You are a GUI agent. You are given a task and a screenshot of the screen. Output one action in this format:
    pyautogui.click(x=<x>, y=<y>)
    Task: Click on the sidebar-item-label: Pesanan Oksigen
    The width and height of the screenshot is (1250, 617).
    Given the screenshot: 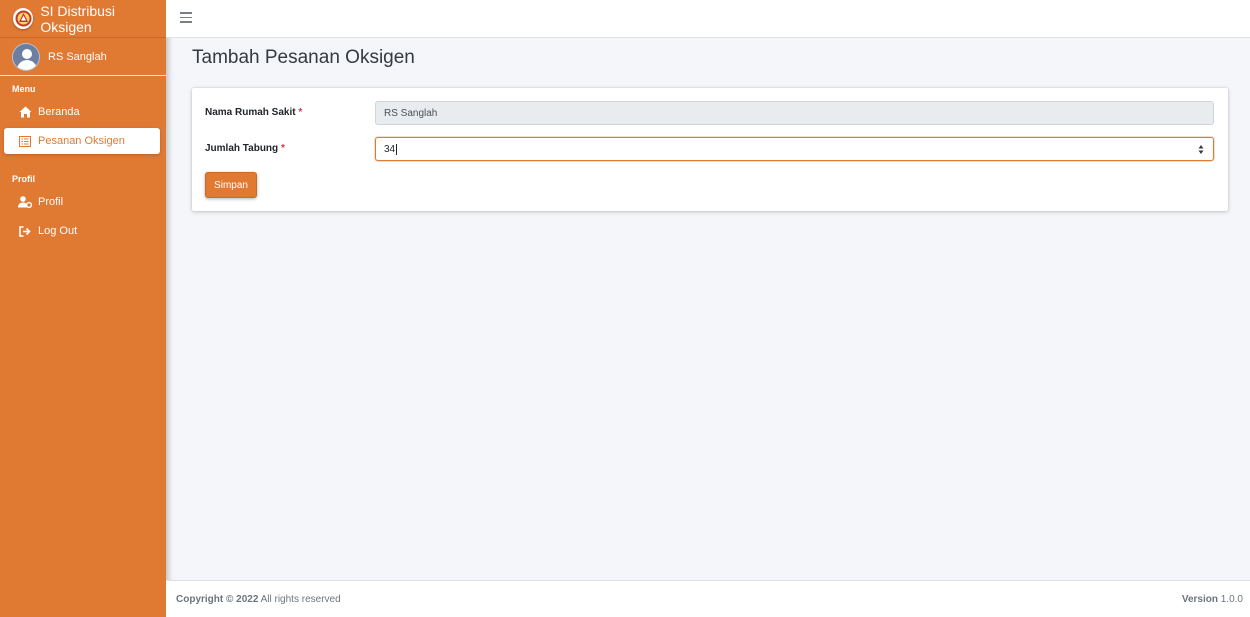 What is the action you would take?
    pyautogui.click(x=81, y=141)
    